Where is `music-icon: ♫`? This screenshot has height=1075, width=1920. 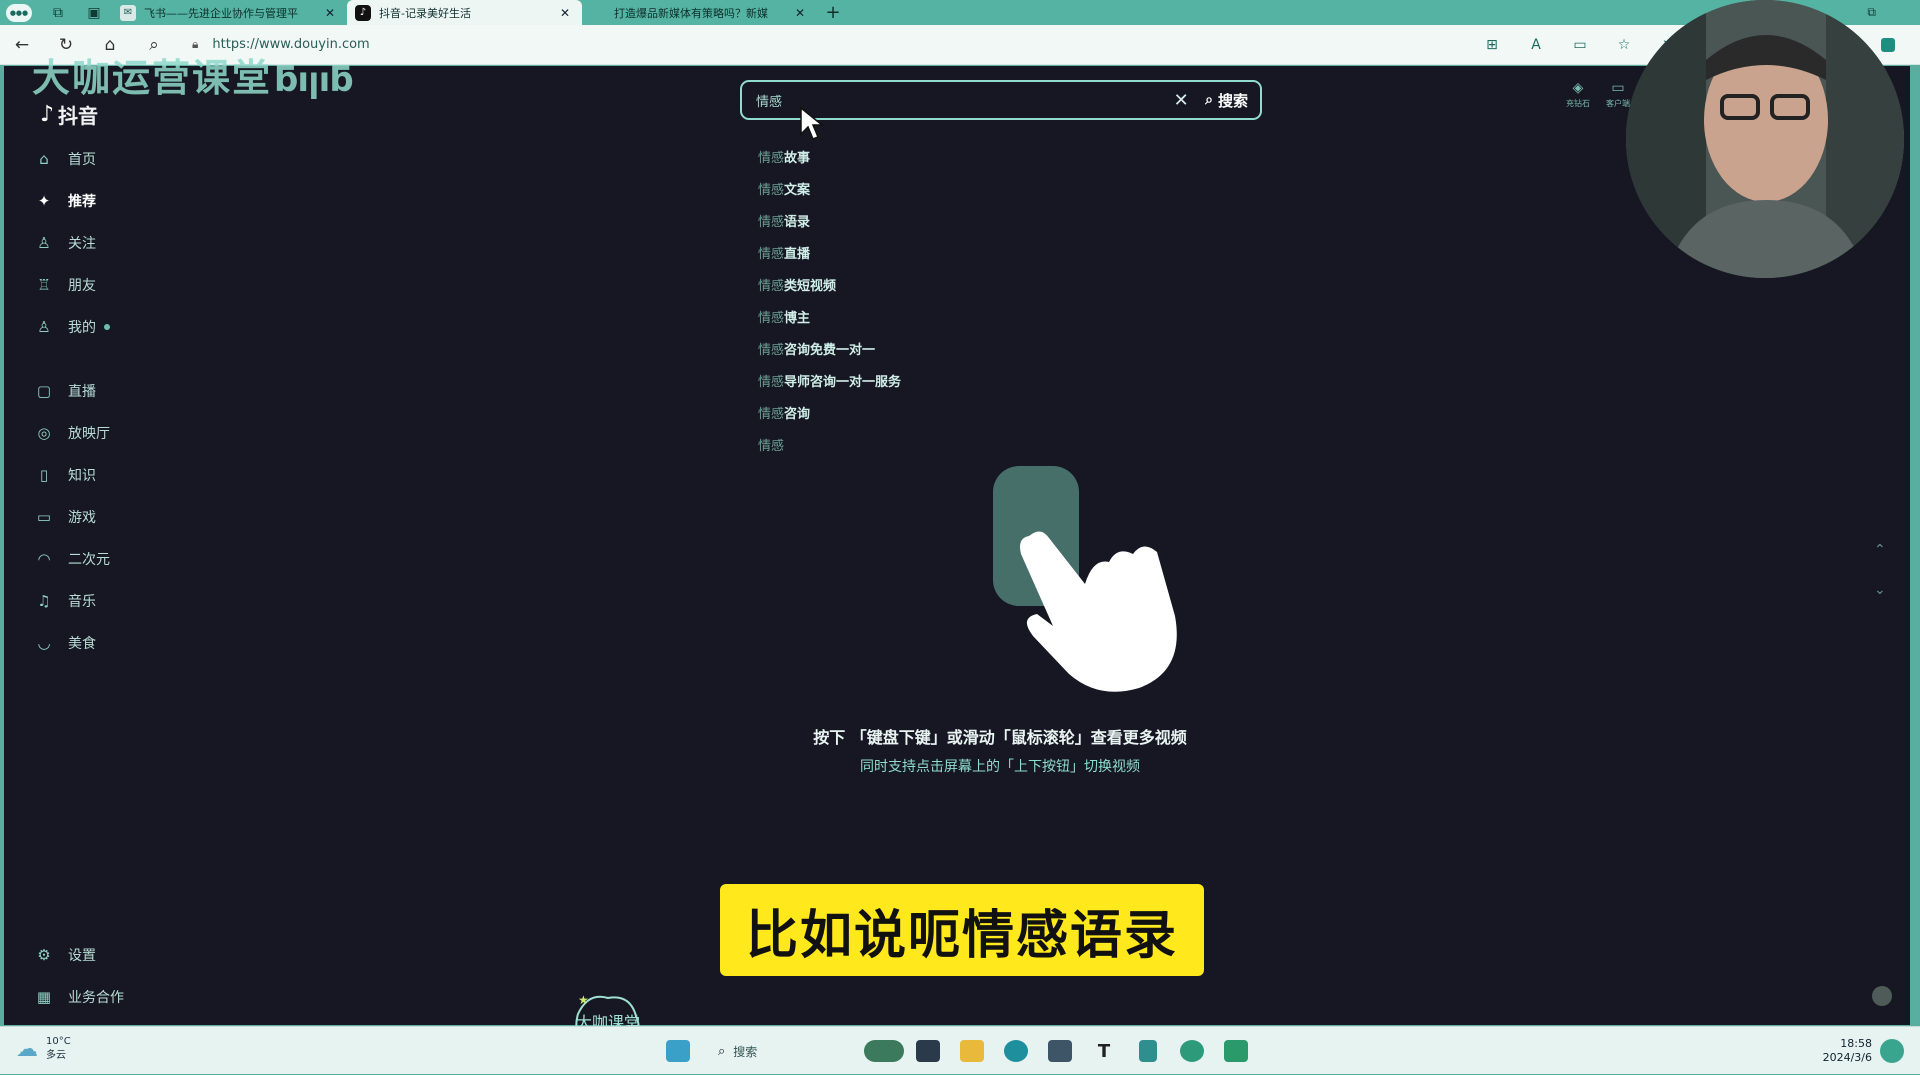 music-icon: ♫ is located at coordinates (44, 601).